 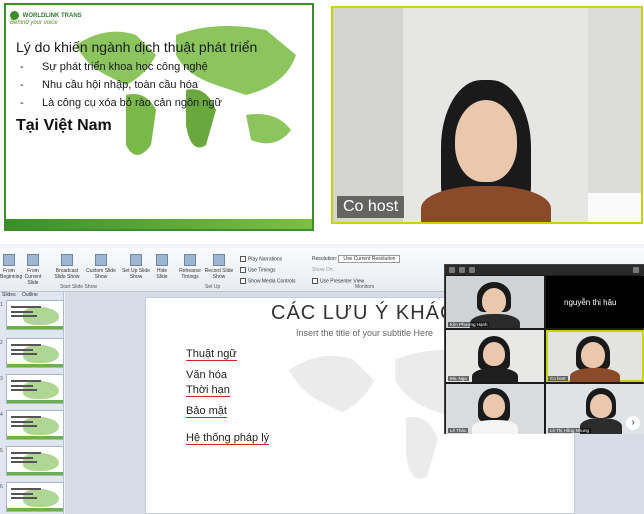 What do you see at coordinates (78, 287) in the screenshot?
I see `group-start-slide-show: Start Slide Show` at bounding box center [78, 287].